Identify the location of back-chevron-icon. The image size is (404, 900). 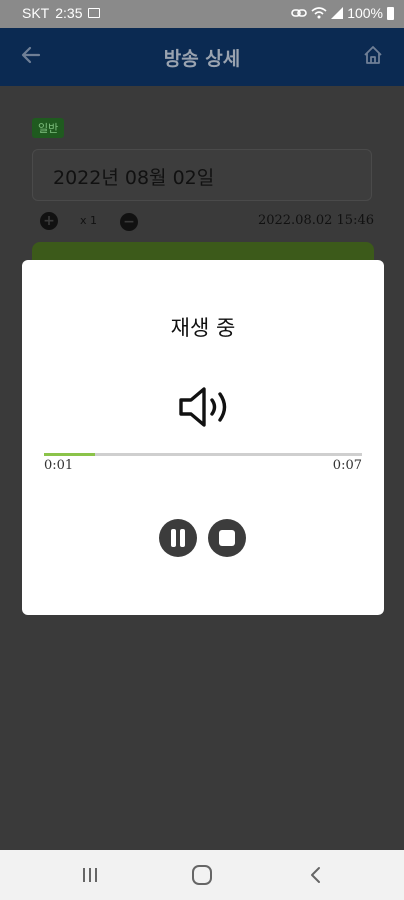
(316, 875).